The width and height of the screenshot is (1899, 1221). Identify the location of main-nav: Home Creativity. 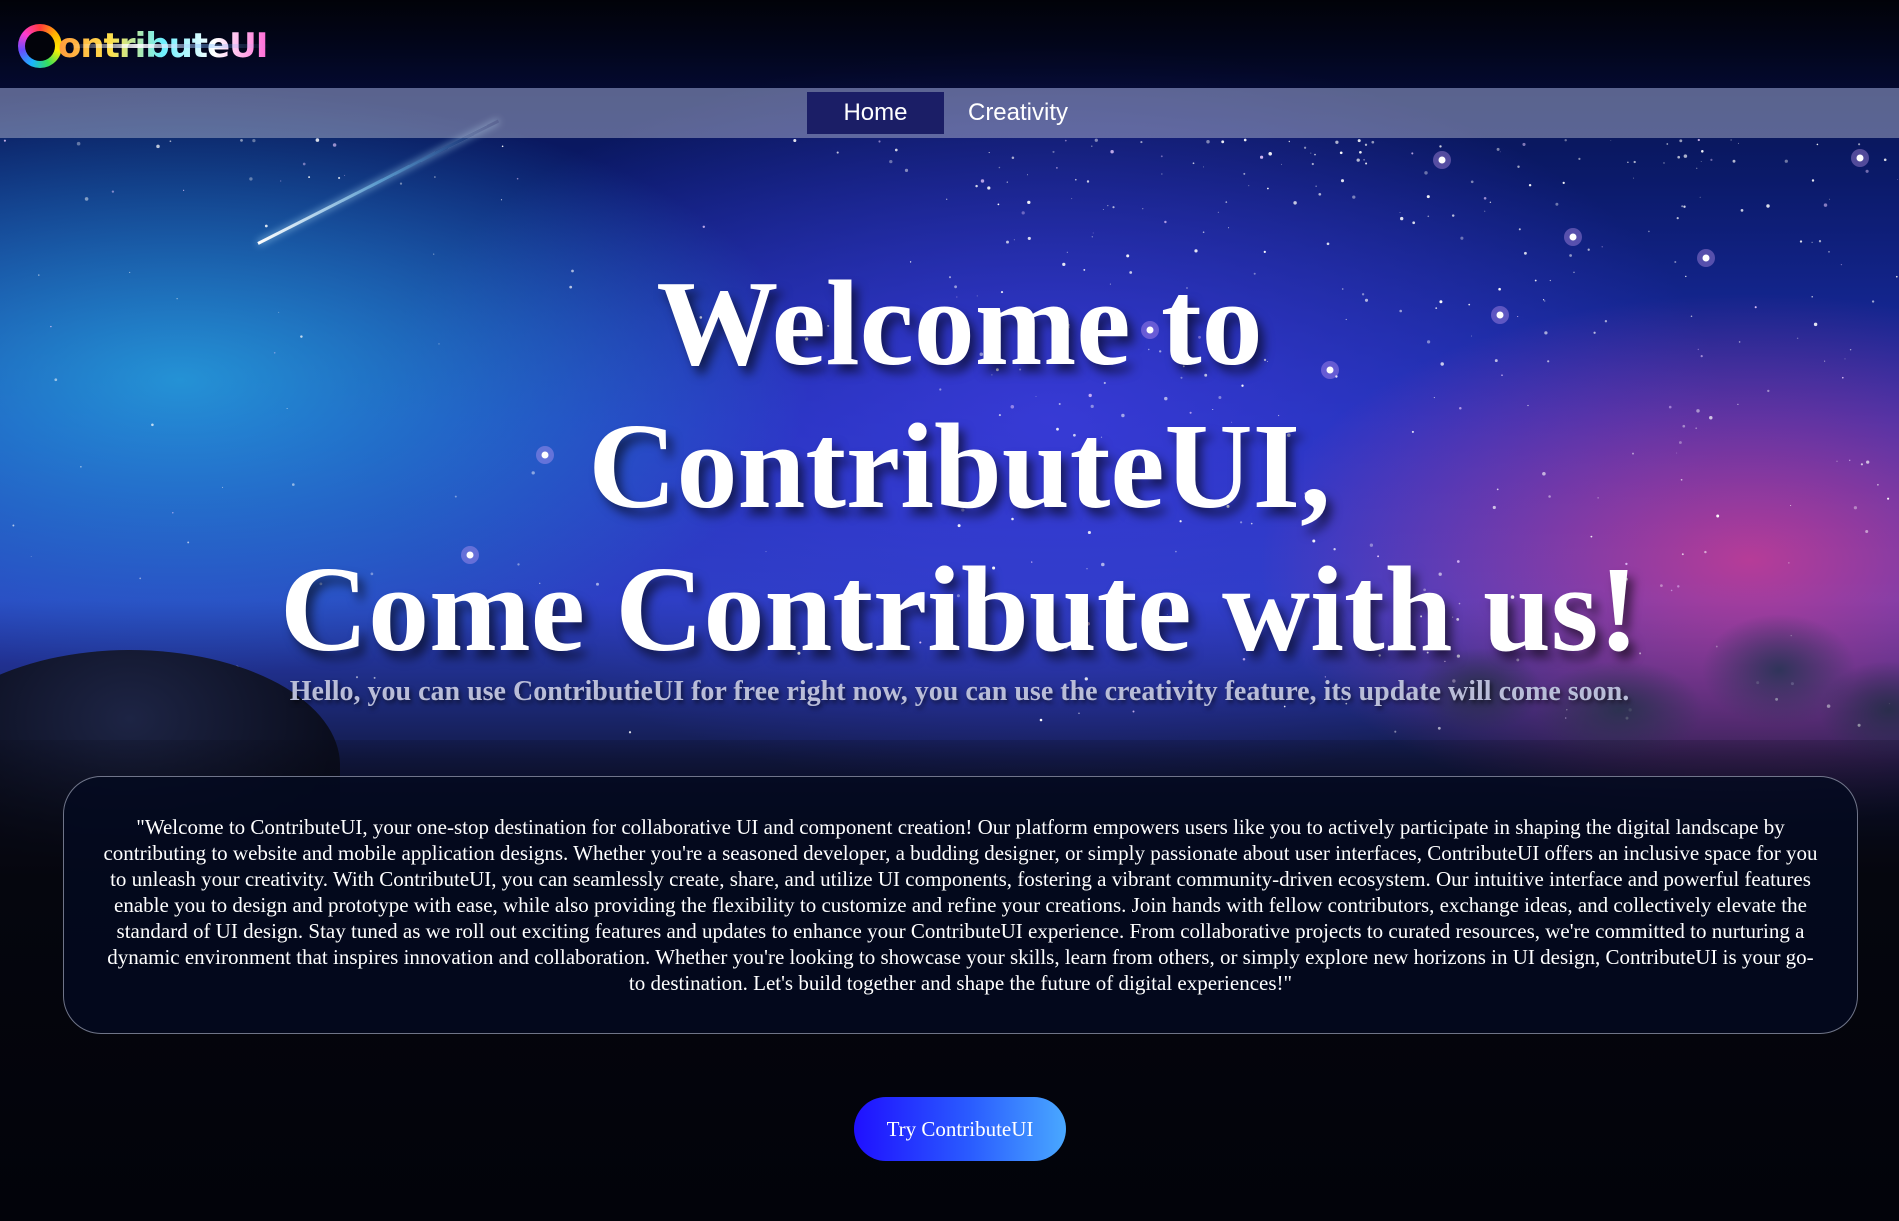
(949, 113).